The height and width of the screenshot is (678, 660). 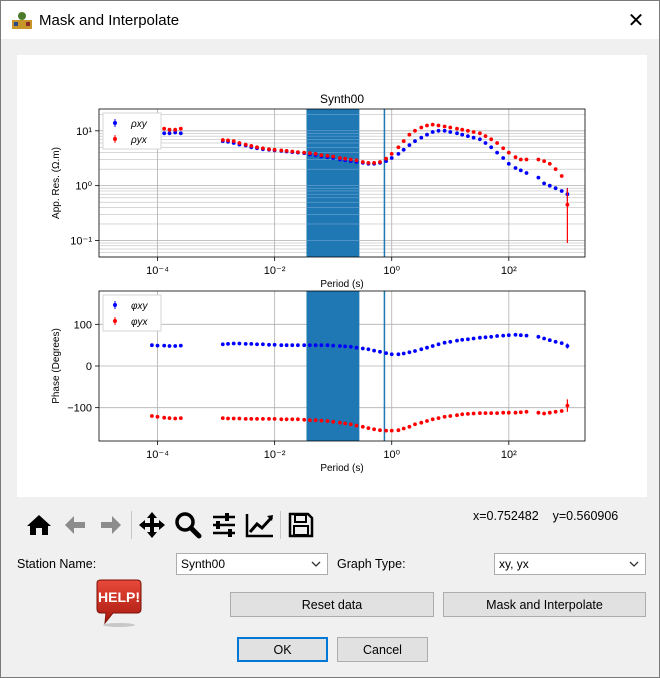 I want to click on home-button, so click(x=39, y=525).